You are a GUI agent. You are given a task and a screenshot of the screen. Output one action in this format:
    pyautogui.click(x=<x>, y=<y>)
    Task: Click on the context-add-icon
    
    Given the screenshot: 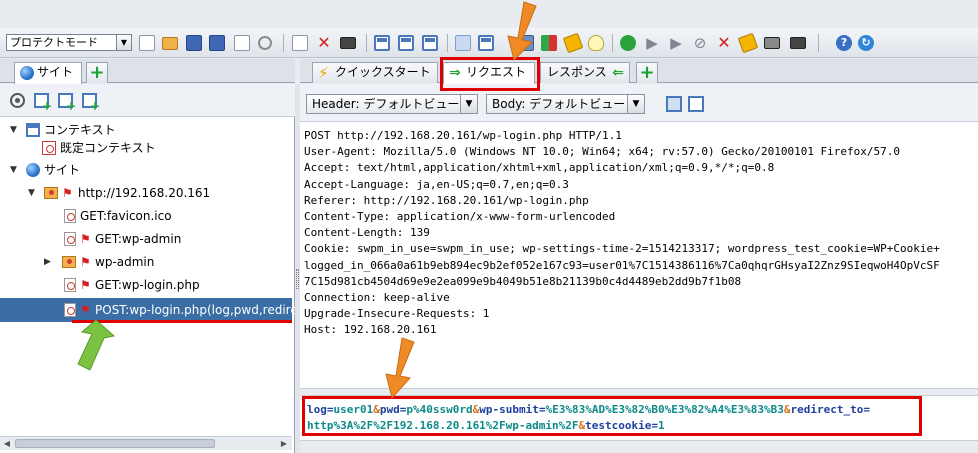 What is the action you would take?
    pyautogui.click(x=300, y=43)
    